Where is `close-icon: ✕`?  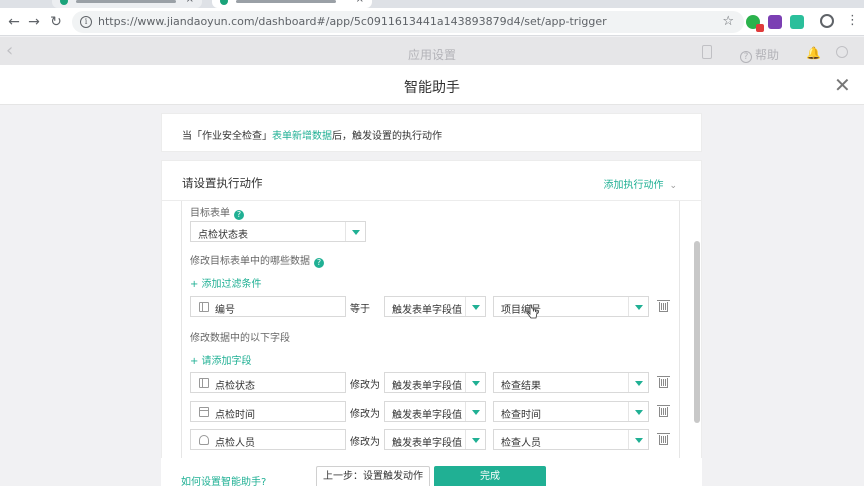
close-icon: ✕ is located at coordinates (842, 85).